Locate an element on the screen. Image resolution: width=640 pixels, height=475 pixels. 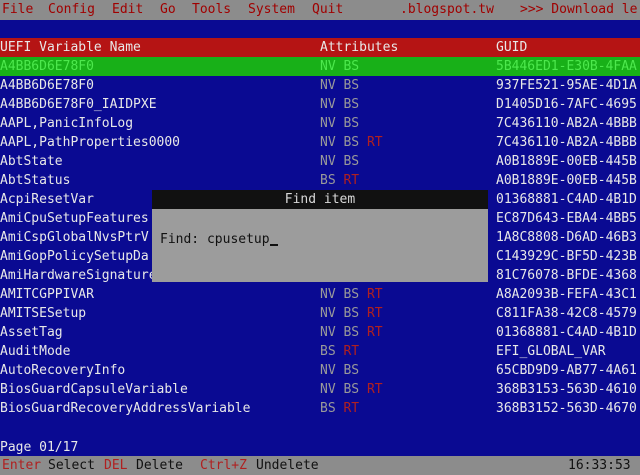
variable-name: AmiGopPolicySetupDa is located at coordinates (74, 256).